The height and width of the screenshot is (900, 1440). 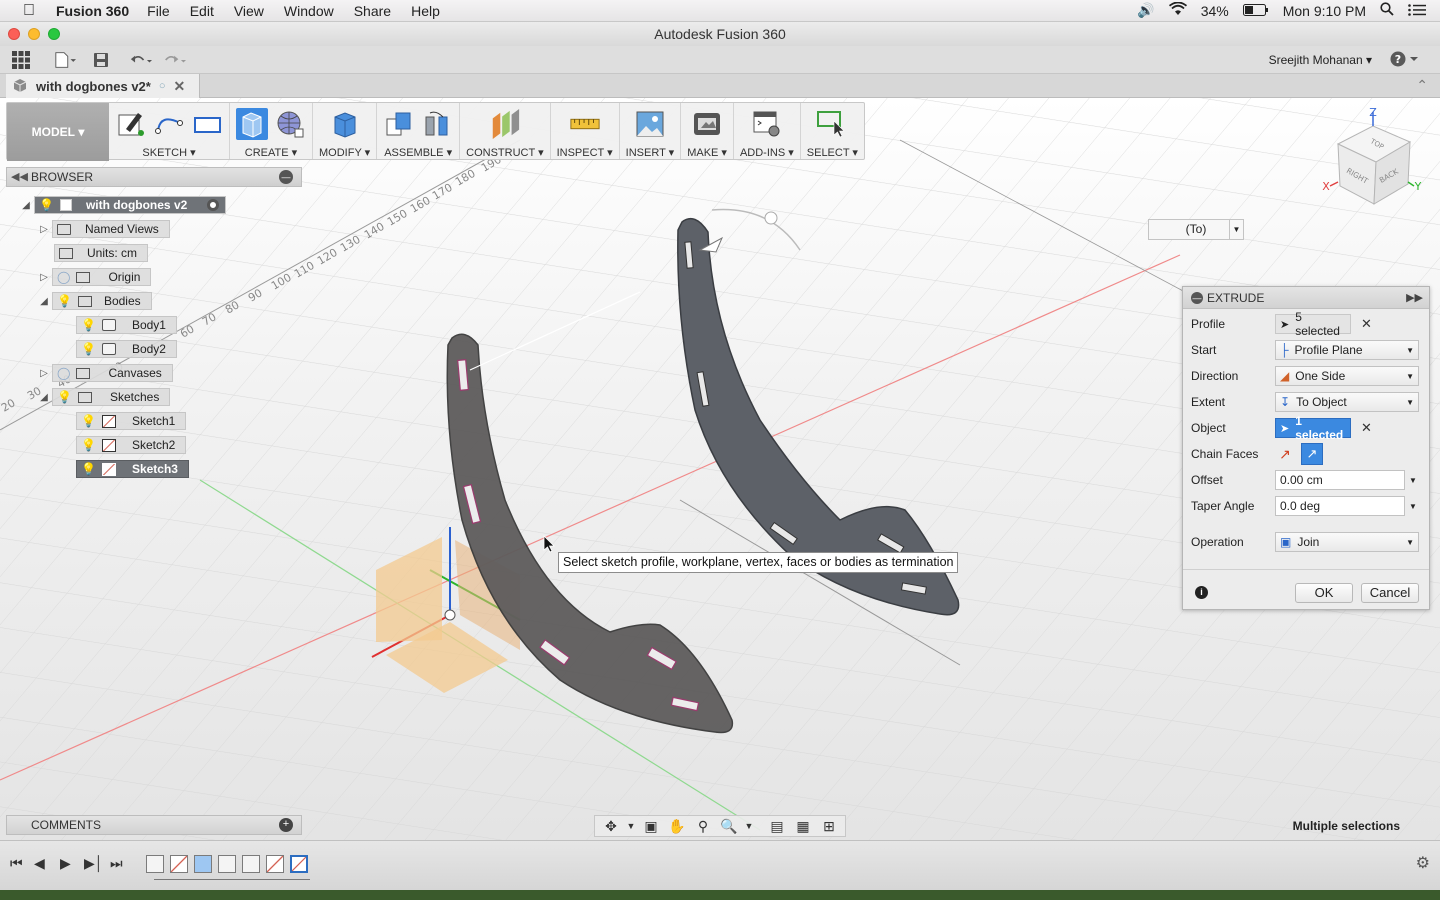 What do you see at coordinates (650, 152) in the screenshot?
I see `insert-group-label: INSERT ▾` at bounding box center [650, 152].